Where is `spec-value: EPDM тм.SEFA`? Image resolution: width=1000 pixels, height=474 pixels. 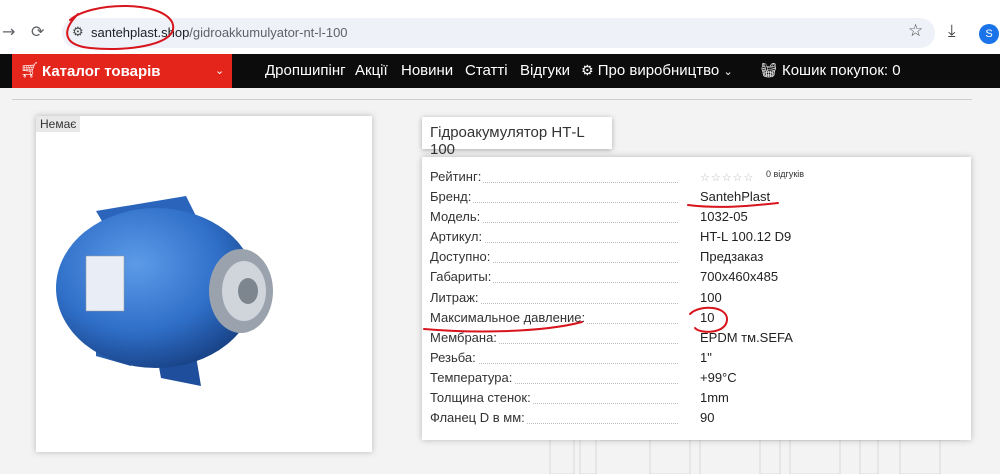 spec-value: EPDM тм.SEFA is located at coordinates (746, 337).